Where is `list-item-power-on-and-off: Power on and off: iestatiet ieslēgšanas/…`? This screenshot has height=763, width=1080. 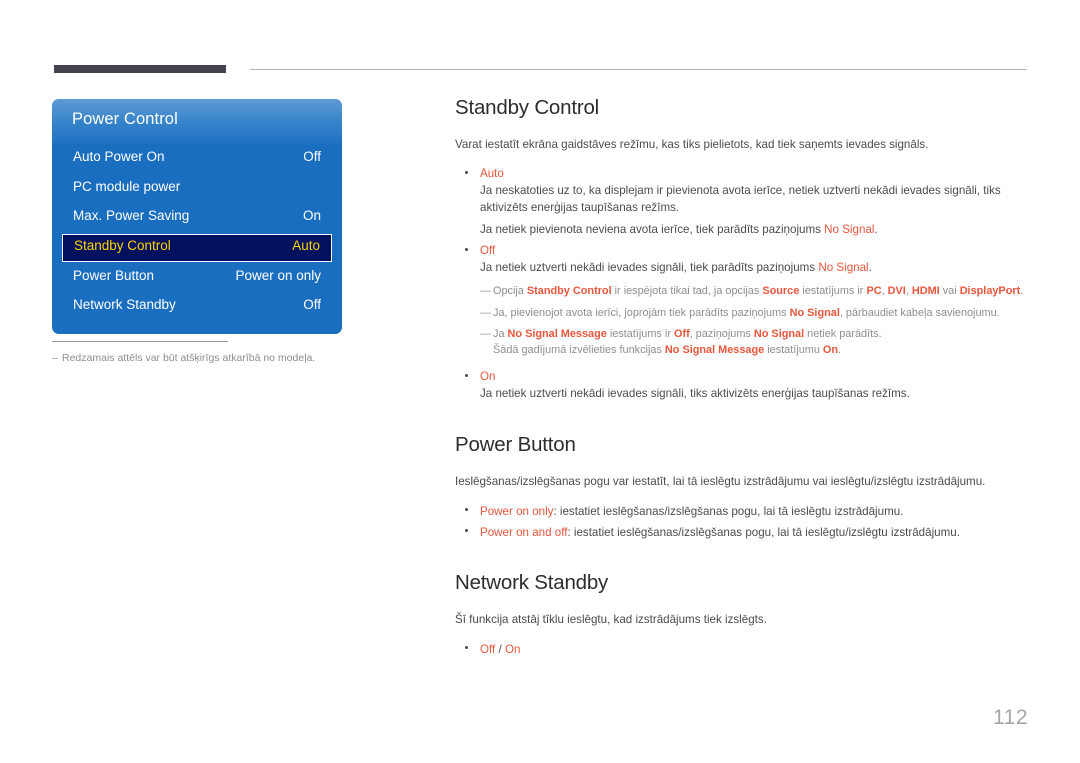 list-item-power-on-and-off: Power on and off: iestatiet ieslēgšanas/… is located at coordinates (742, 532).